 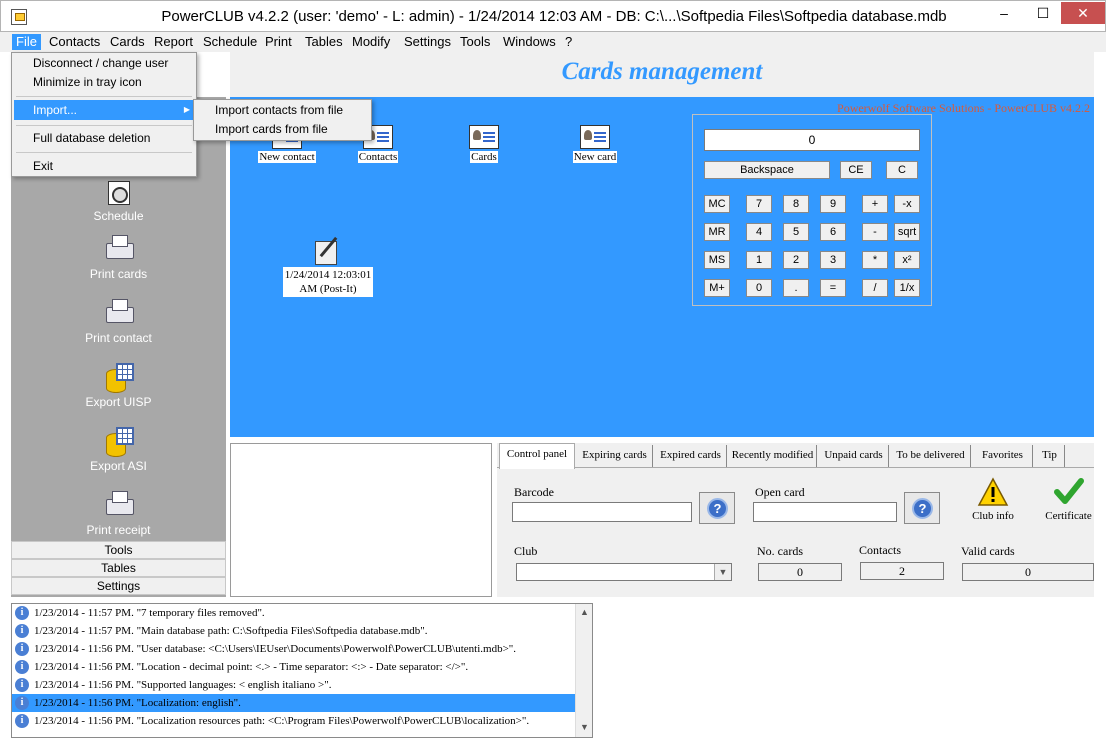 What do you see at coordinates (833, 232) in the screenshot?
I see `calc-6-button: 6` at bounding box center [833, 232].